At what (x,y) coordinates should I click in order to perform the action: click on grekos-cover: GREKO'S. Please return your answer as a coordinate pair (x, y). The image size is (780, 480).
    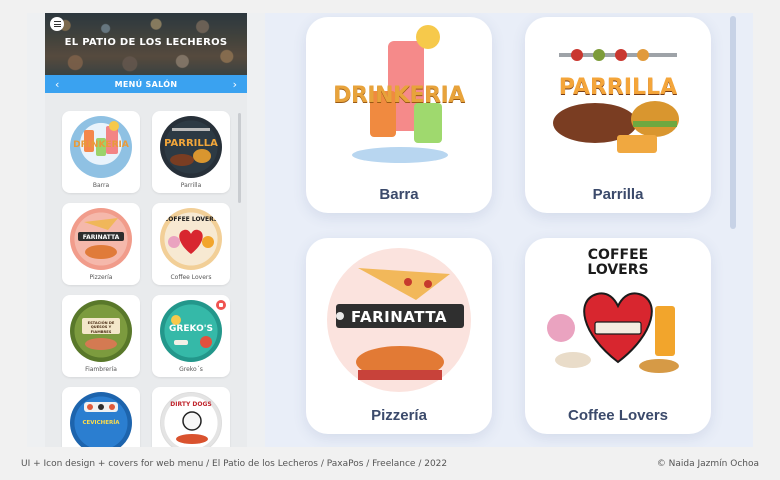
    Looking at the image, I should click on (191, 331).